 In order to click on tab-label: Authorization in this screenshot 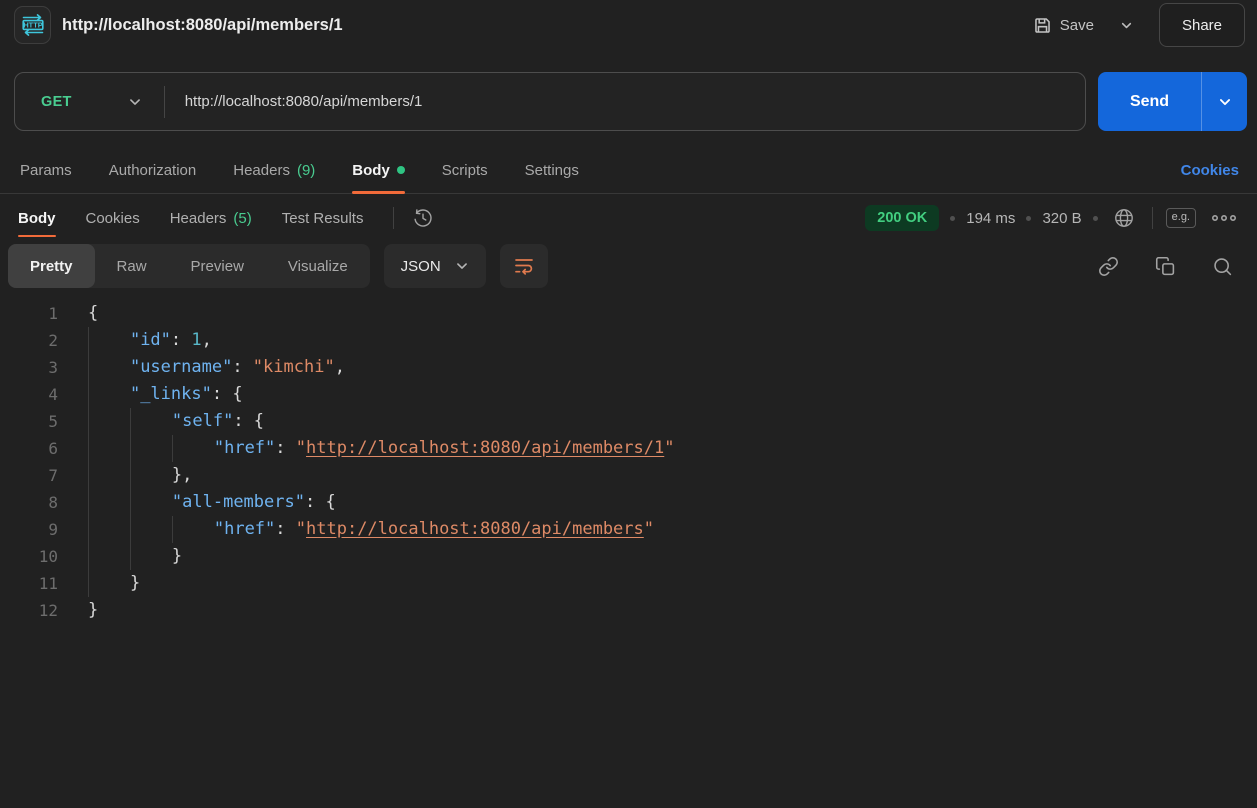, I will do `click(152, 170)`.